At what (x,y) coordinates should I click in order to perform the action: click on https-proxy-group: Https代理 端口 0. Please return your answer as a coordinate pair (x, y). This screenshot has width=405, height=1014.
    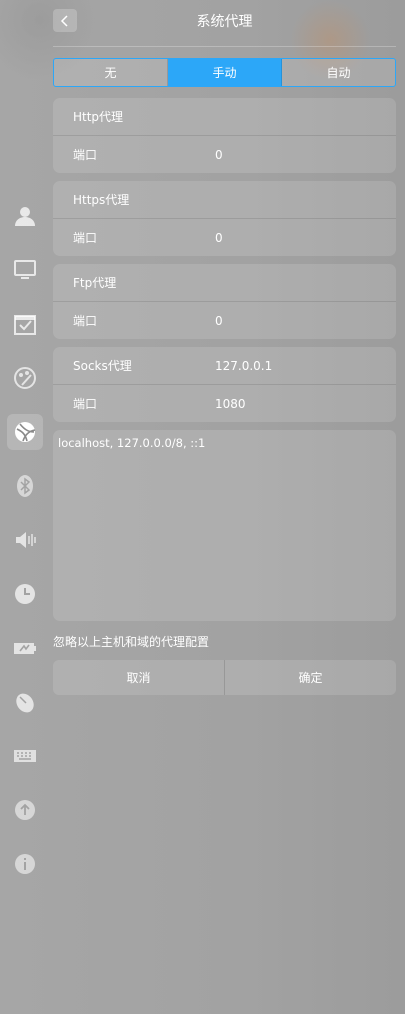
    Looking at the image, I should click on (224, 218).